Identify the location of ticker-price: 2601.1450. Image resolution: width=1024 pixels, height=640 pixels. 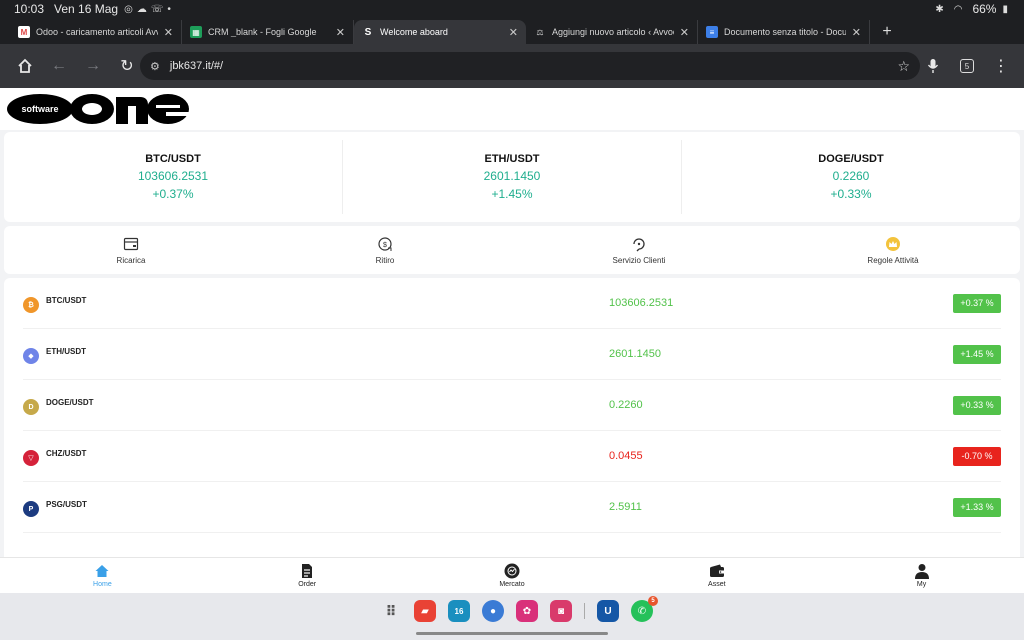
(512, 176).